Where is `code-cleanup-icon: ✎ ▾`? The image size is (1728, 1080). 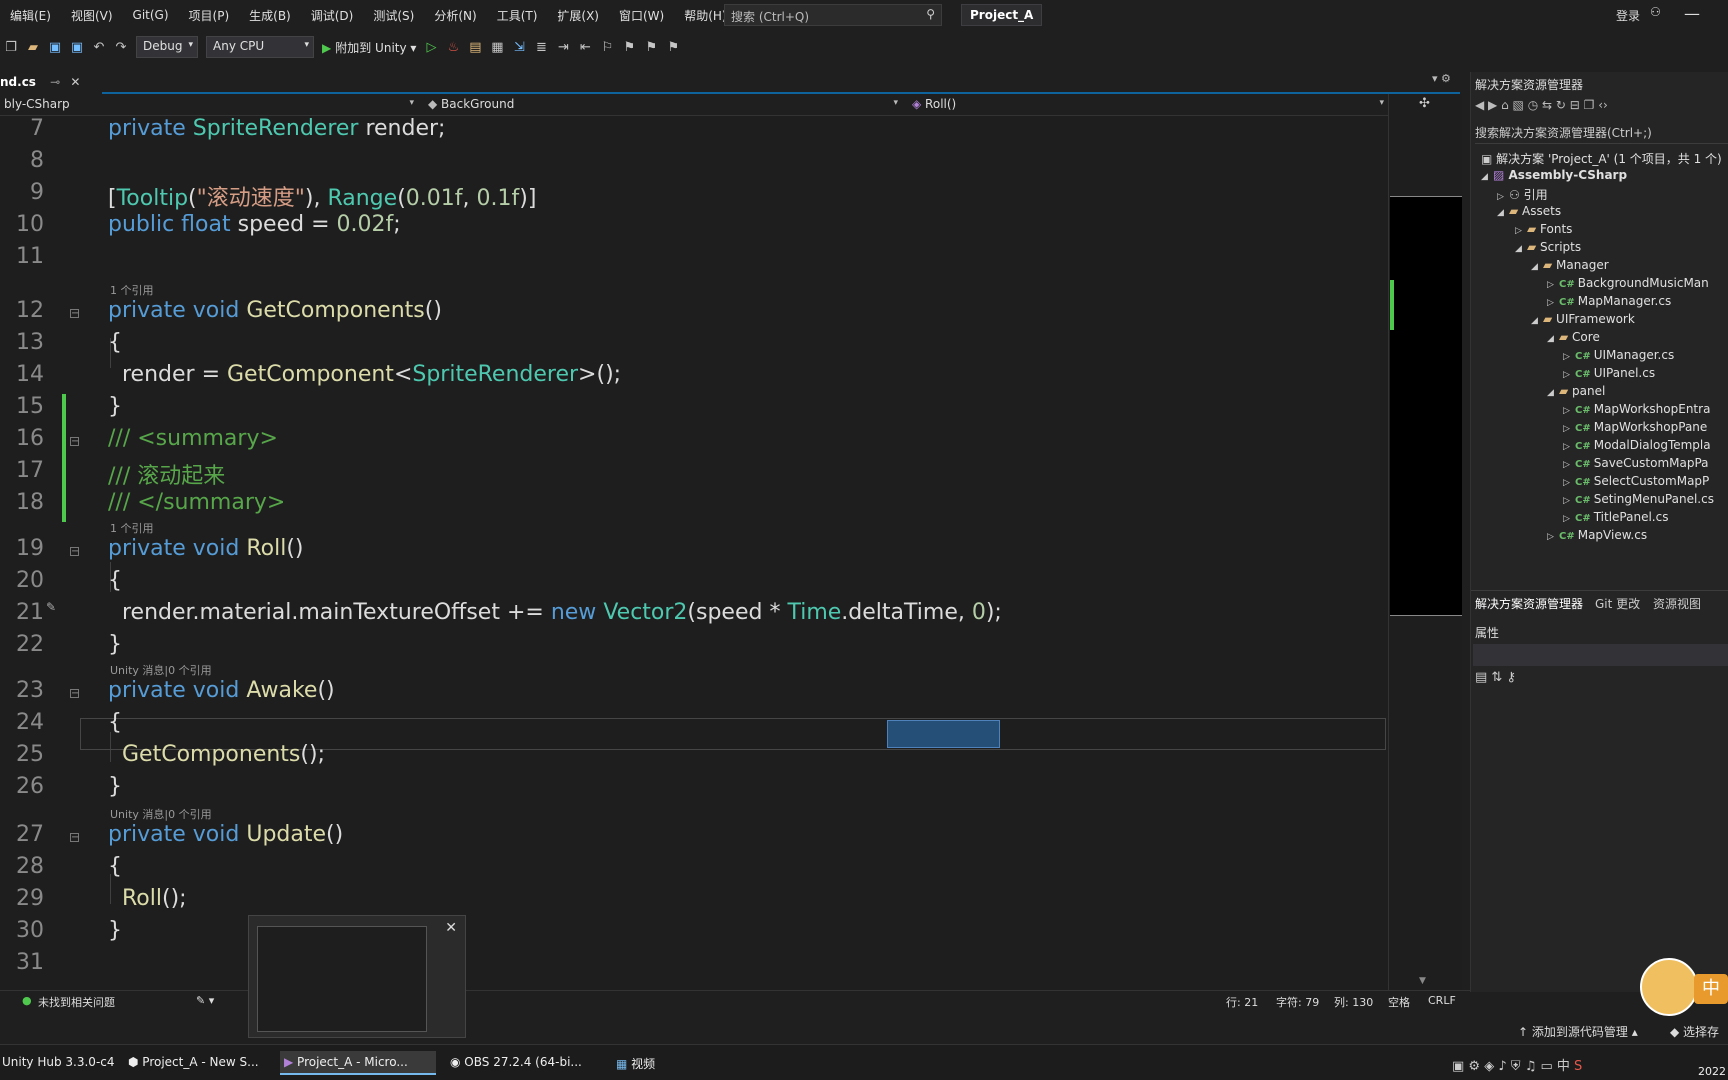
code-cleanup-icon: ✎ ▾ is located at coordinates (205, 1000).